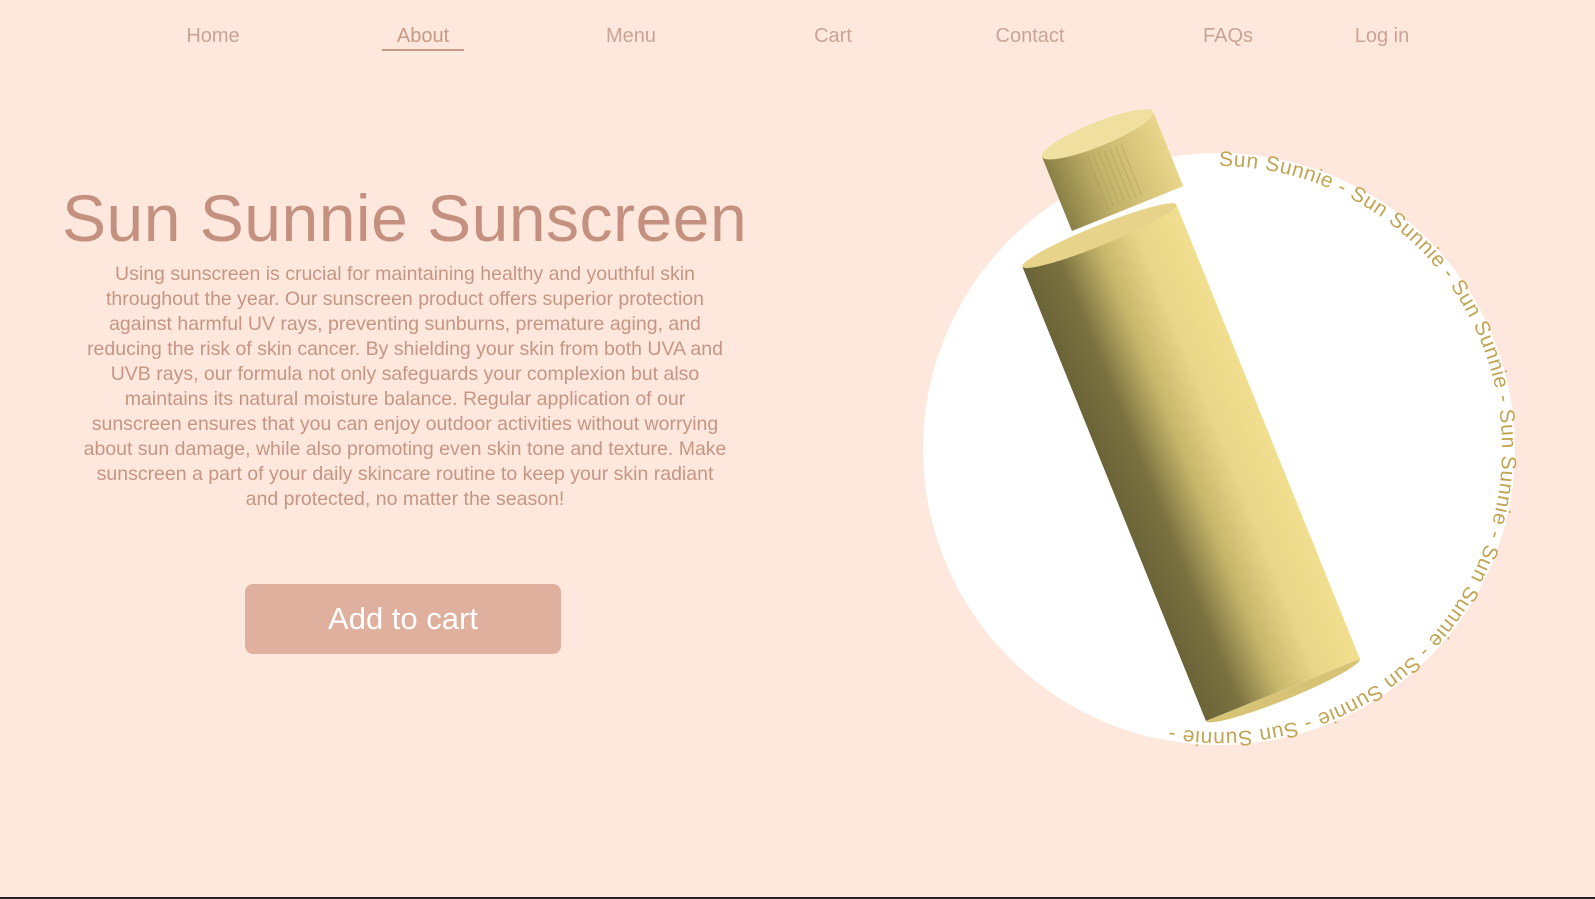 The image size is (1595, 899). Describe the element at coordinates (403, 619) in the screenshot. I see `add-to-cart-button: Add to cart` at that location.